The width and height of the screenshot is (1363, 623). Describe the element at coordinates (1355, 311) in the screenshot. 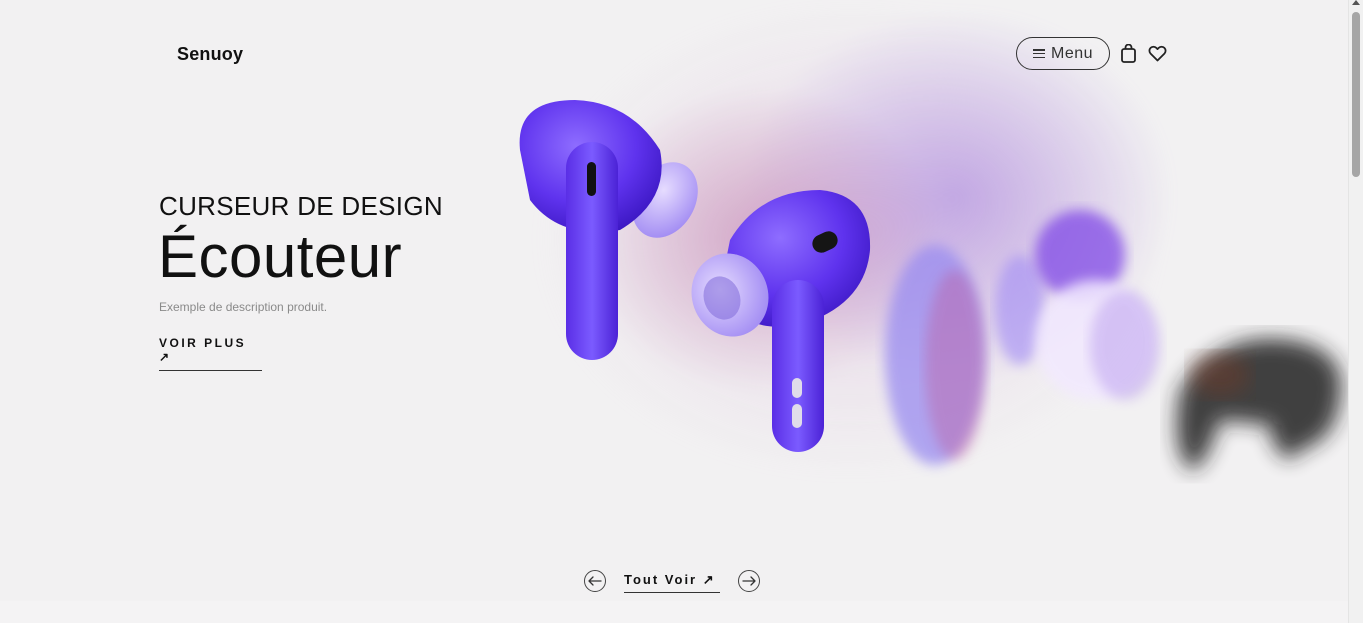

I see `vertical-scrollbar` at that location.